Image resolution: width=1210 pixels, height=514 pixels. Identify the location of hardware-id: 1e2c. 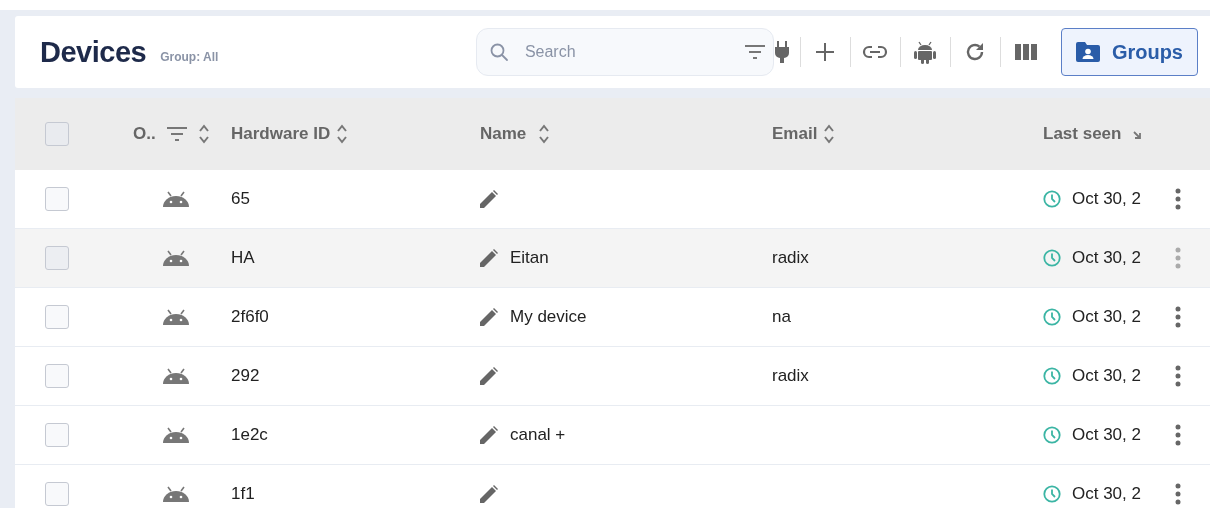
(249, 435).